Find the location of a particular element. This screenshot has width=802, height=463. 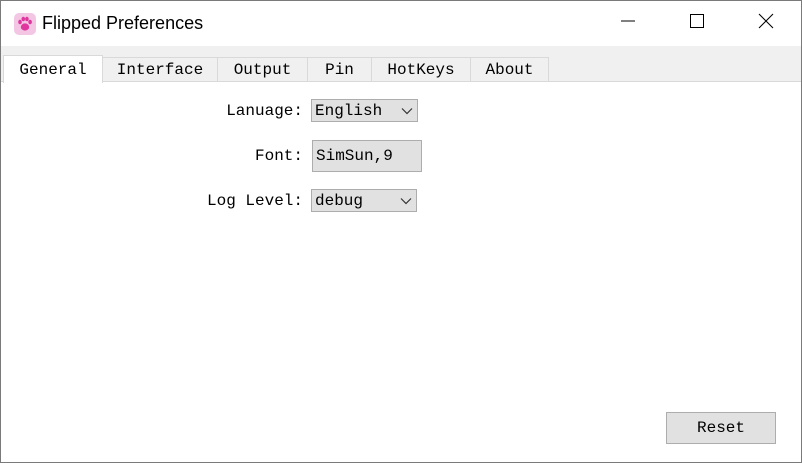

paw-icon is located at coordinates (25, 24).